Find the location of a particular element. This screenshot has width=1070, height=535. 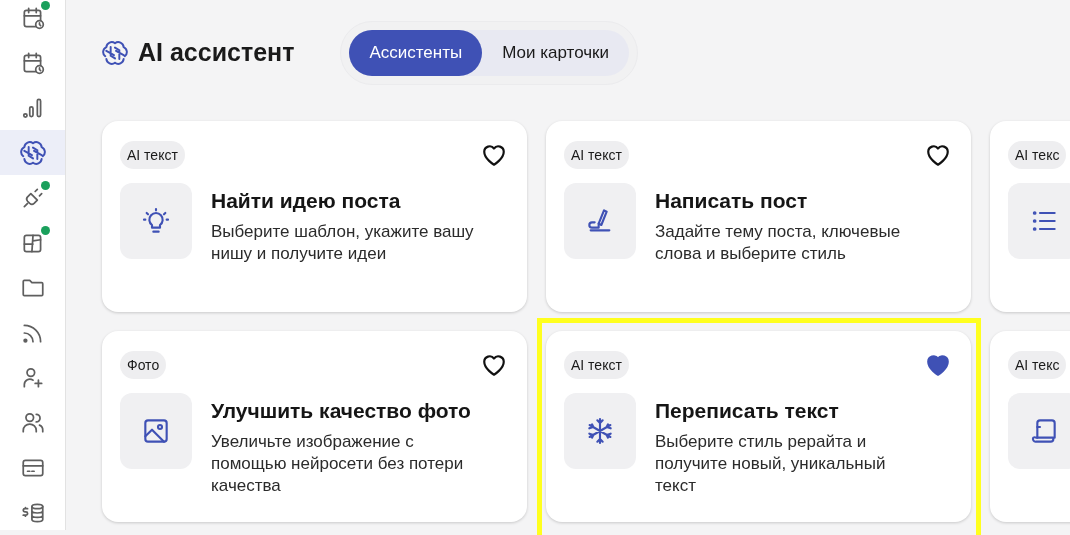

assistant-card: AI текст Переписать текст Выберите стиль рерайта и получите новый, уникальный текст is located at coordinates (758, 426).